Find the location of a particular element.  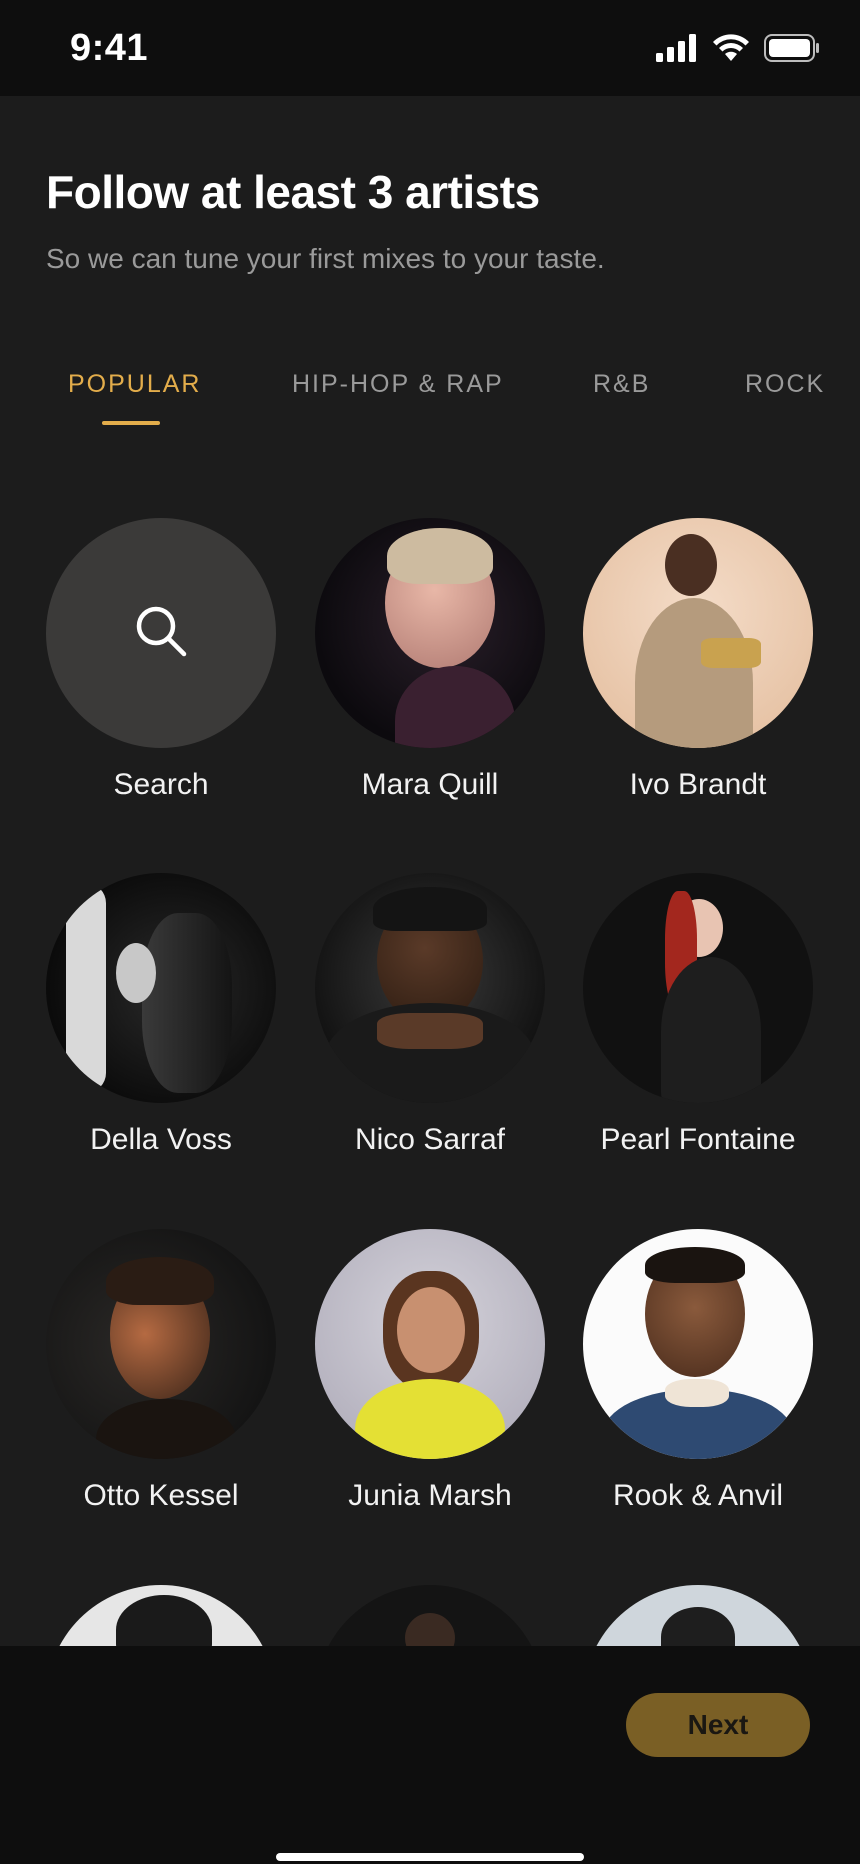

search-label: Search is located at coordinates (161, 784).